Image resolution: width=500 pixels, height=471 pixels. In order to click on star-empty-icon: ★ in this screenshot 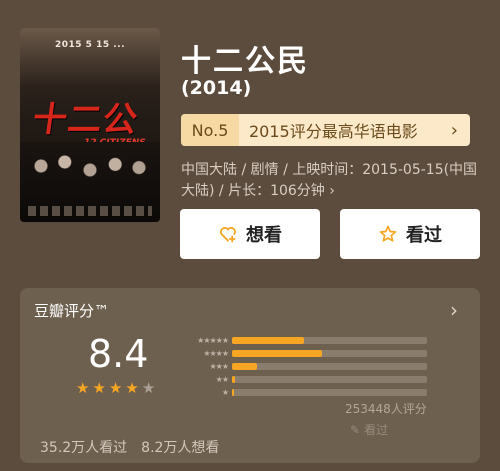, I will do `click(148, 388)`.